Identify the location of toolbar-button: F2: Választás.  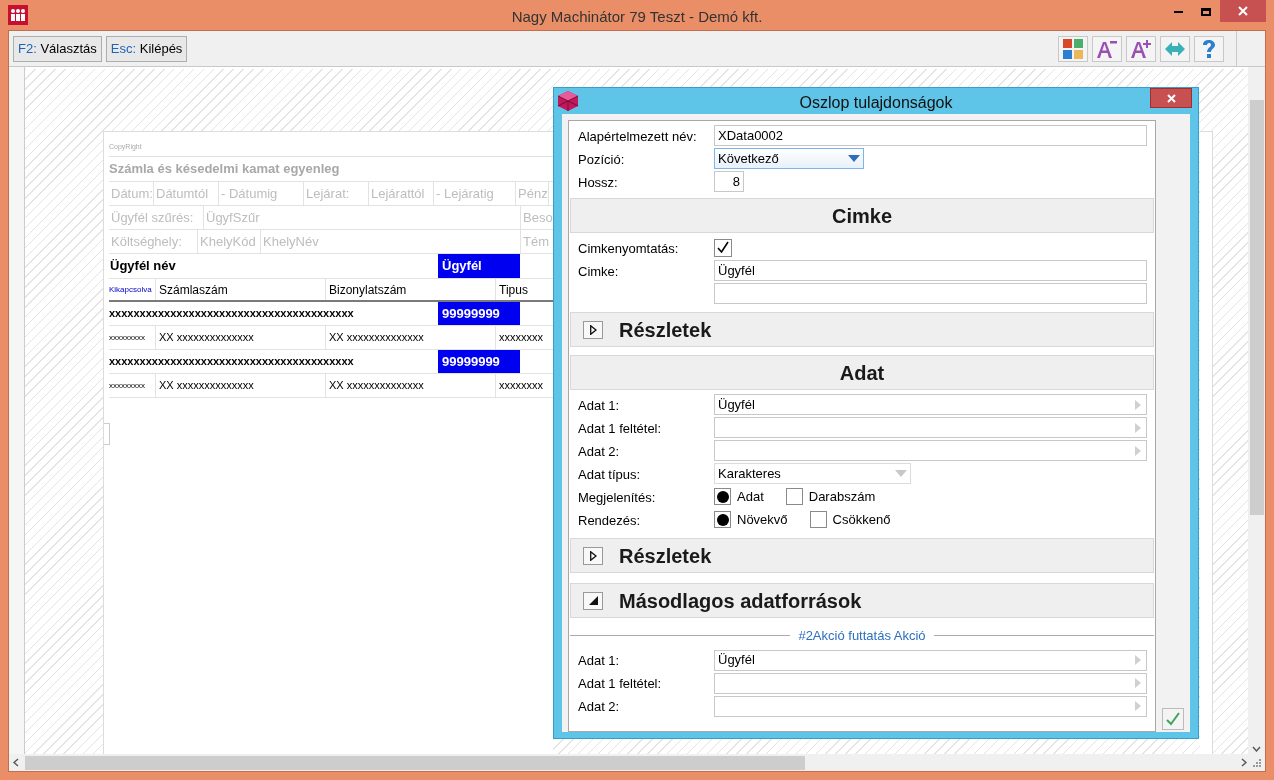
(57, 48).